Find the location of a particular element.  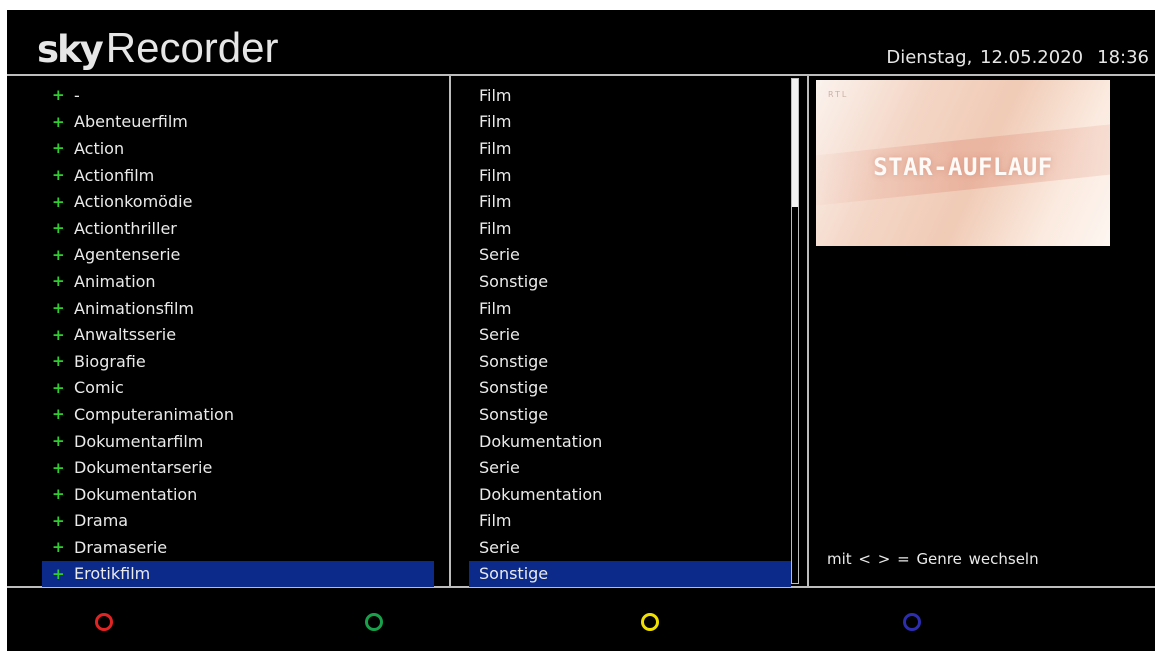

red-button is located at coordinates (104, 622).